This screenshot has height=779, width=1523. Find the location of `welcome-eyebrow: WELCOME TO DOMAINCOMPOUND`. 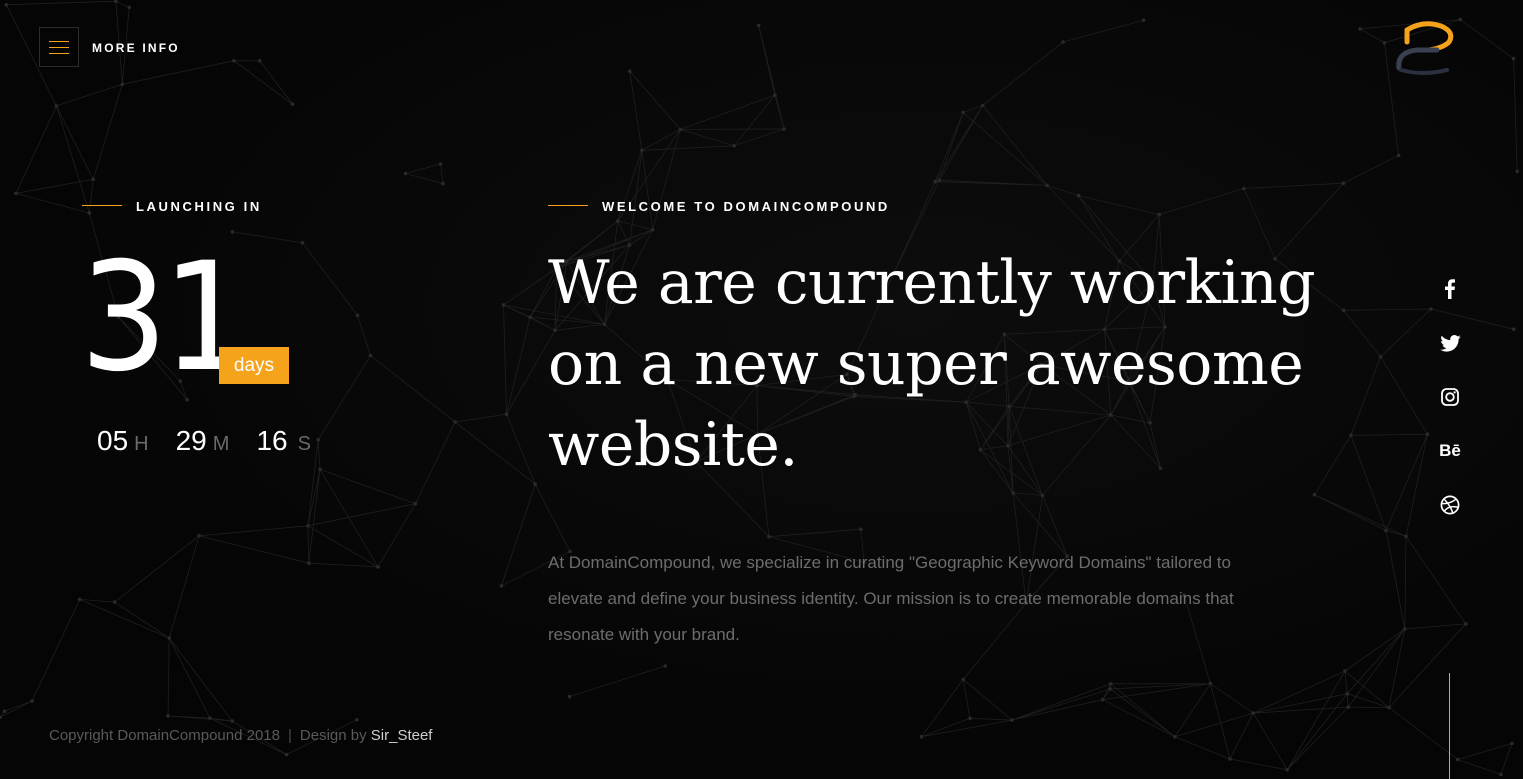

welcome-eyebrow: WELCOME TO DOMAINCOMPOUND is located at coordinates (719, 206).